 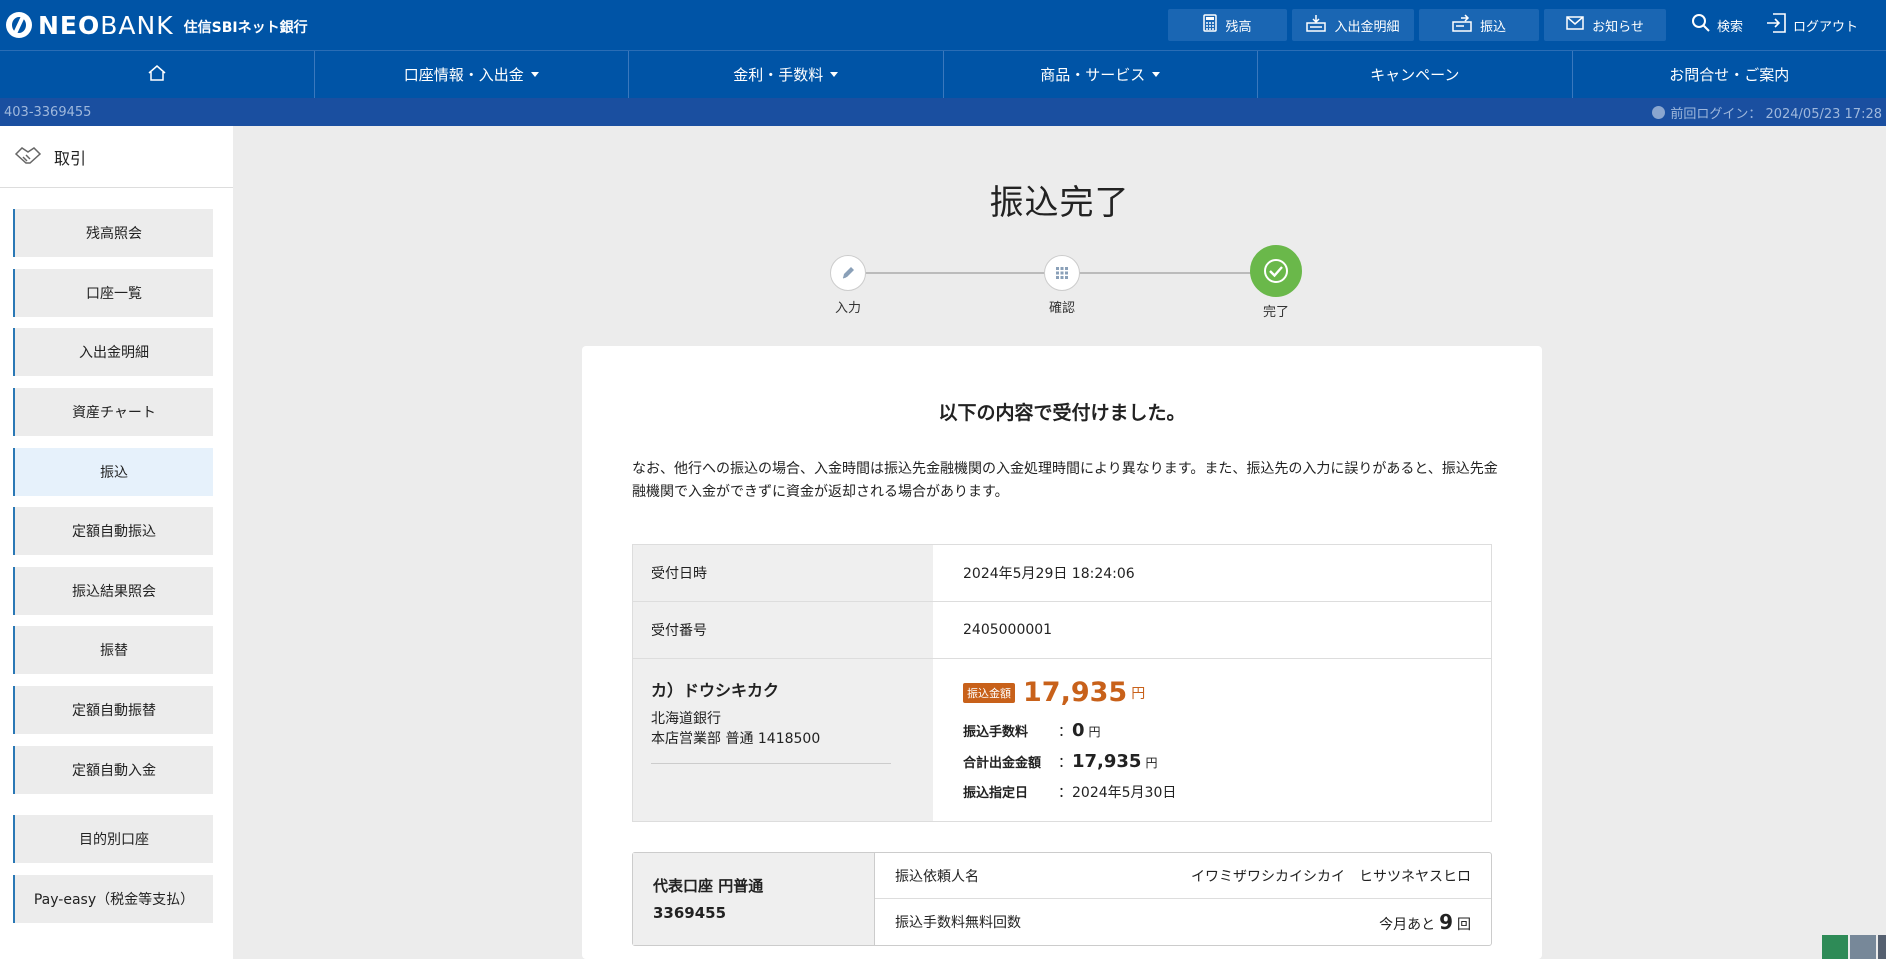 I want to click on sidebar-item-accounts: 口座一覧, so click(x=113, y=293).